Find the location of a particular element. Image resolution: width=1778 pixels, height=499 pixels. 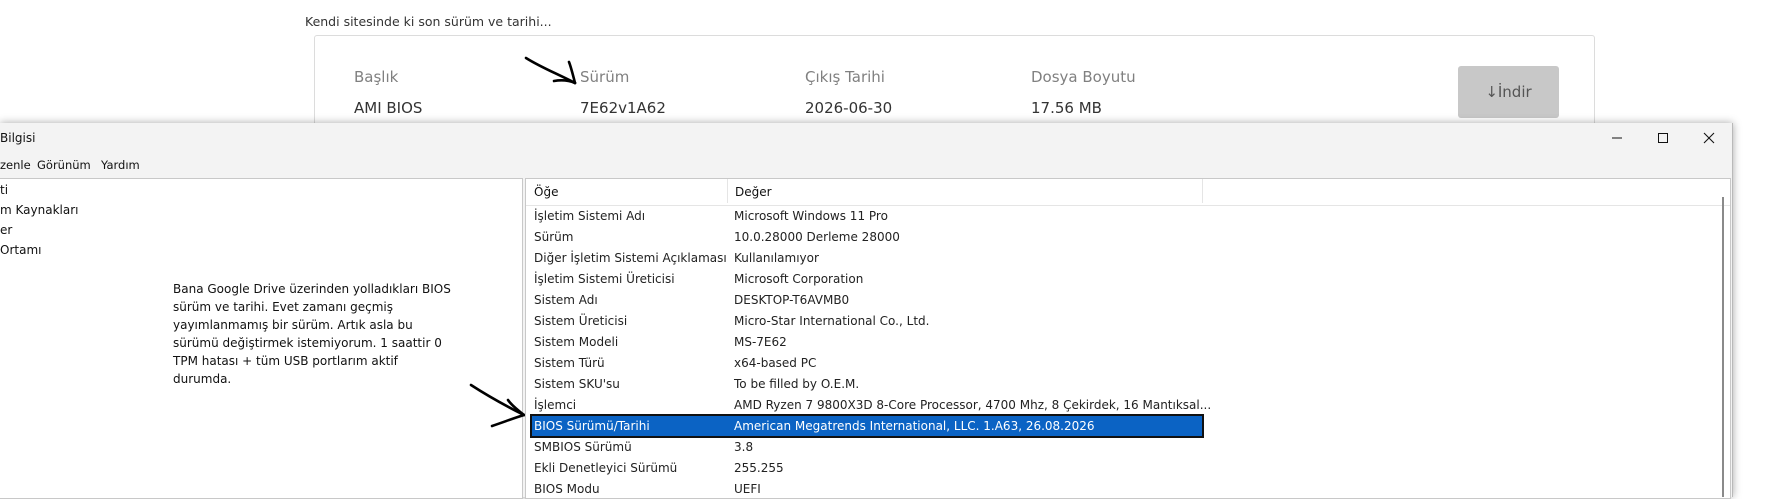

row-value: 10.0.28000 Derleme 28000 is located at coordinates (817, 237).